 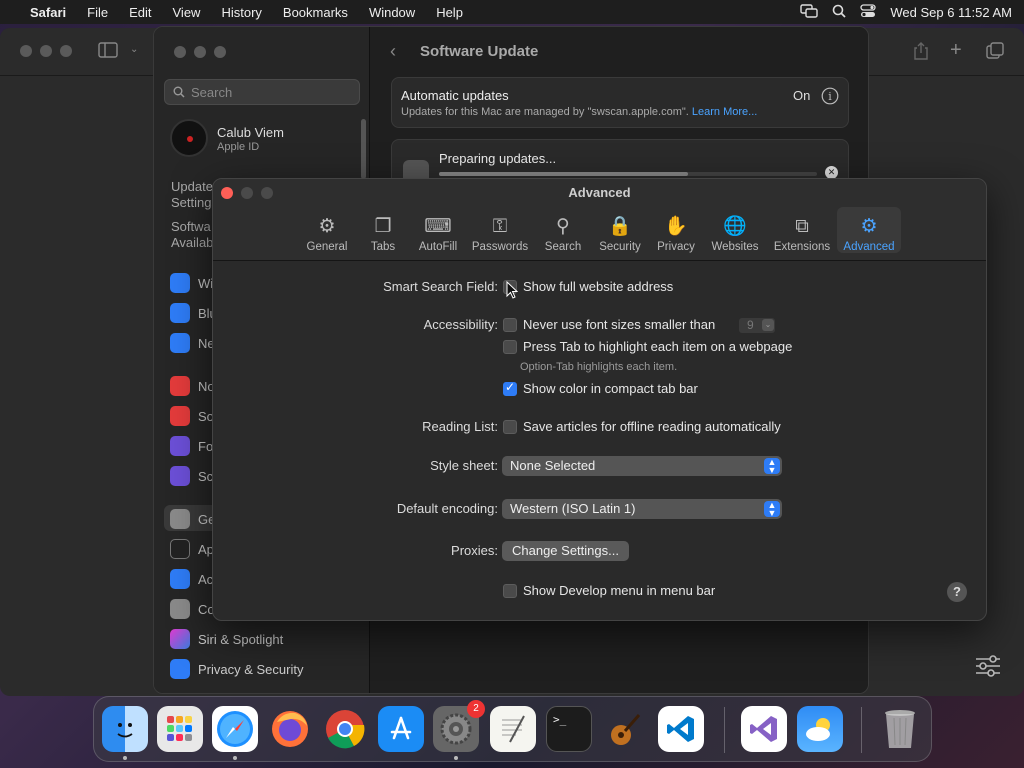 What do you see at coordinates (194, 195) in the screenshot?
I see `update-notice: Update Settings` at bounding box center [194, 195].